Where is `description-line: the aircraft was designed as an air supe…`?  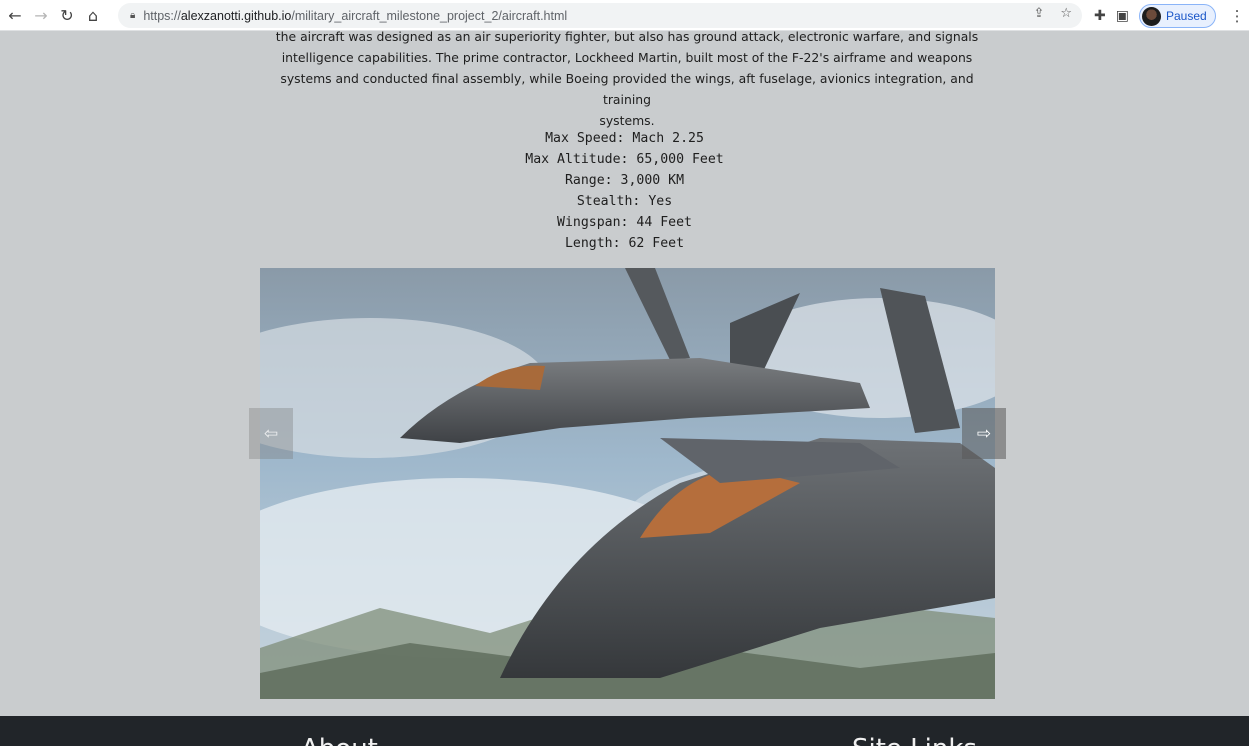
description-line: the aircraft was designed as an air supe… is located at coordinates (627, 36).